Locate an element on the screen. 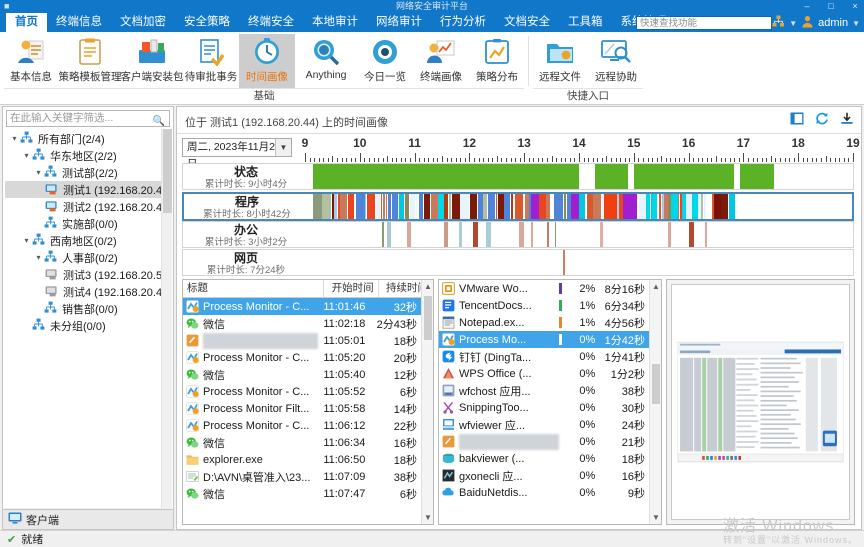 This screenshot has width=864, height=547. close-button: × is located at coordinates (855, 6).